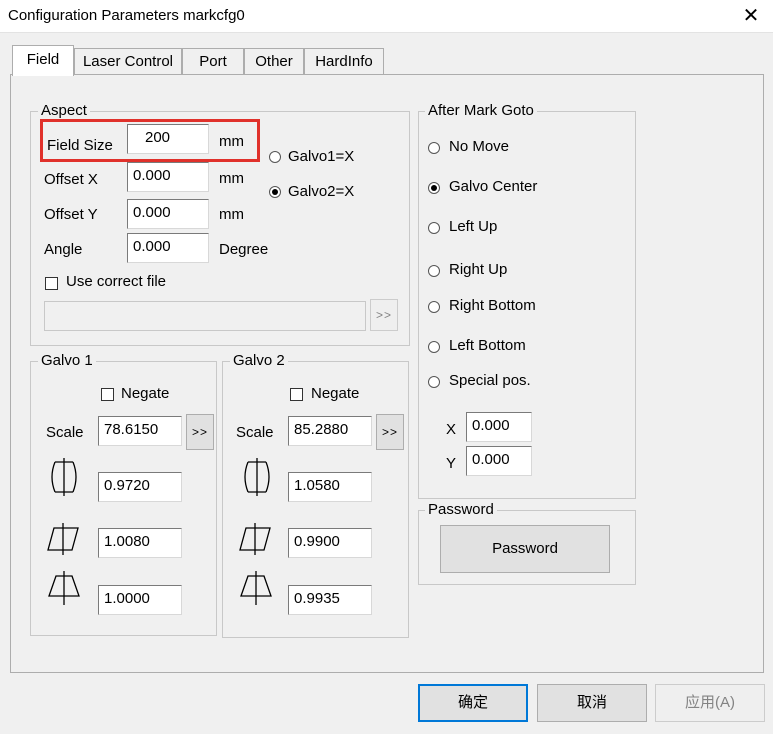 Image resolution: width=773 pixels, height=734 pixels. What do you see at coordinates (67, 361) in the screenshot?
I see `galvo1-group-label: Galvo 1` at bounding box center [67, 361].